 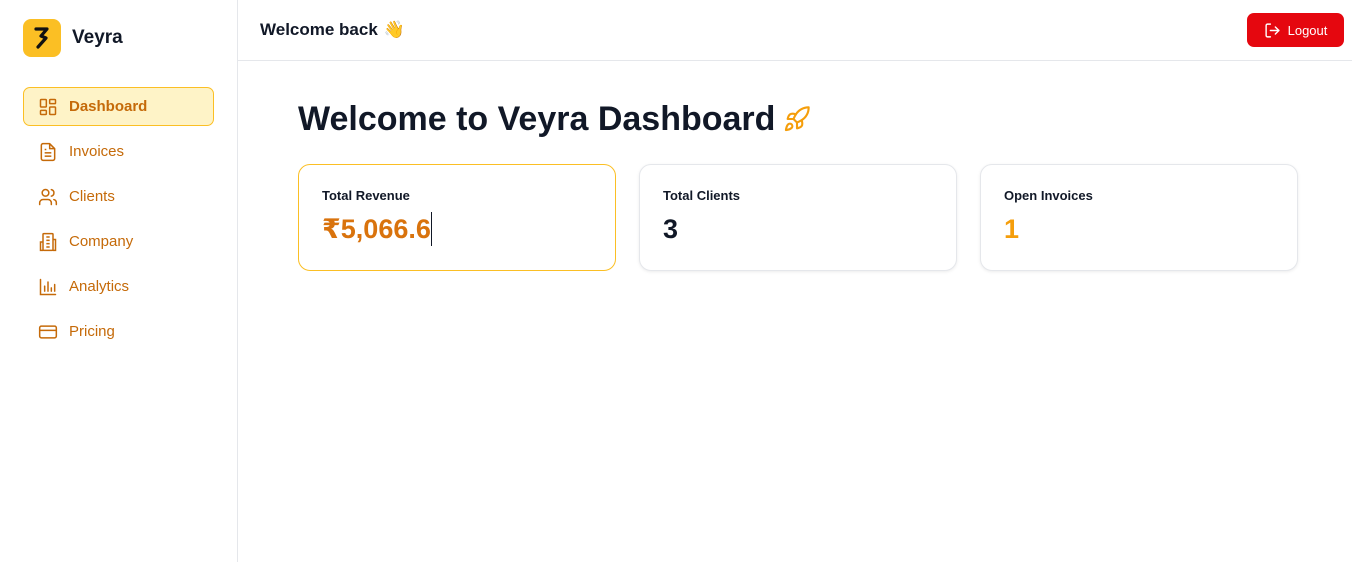 What do you see at coordinates (795, 30) in the screenshot?
I see `top-header: Welcome back 👋 Logout` at bounding box center [795, 30].